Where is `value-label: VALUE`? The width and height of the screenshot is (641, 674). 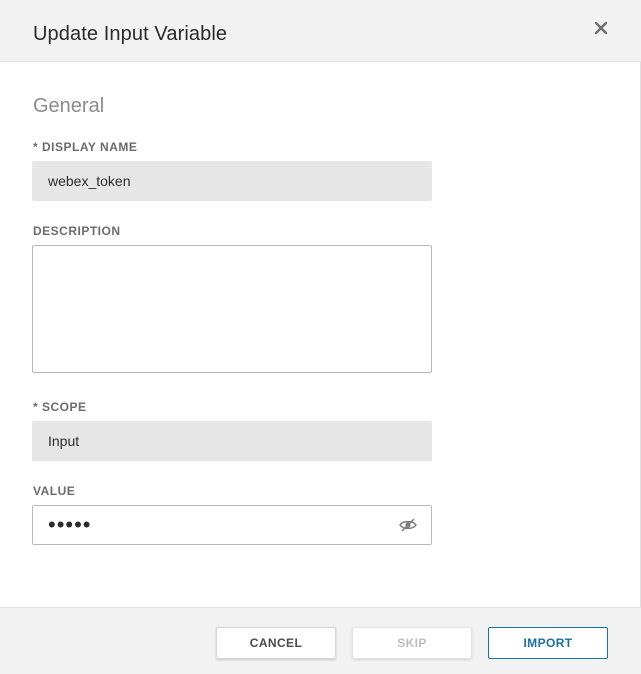 value-label: VALUE is located at coordinates (54, 491).